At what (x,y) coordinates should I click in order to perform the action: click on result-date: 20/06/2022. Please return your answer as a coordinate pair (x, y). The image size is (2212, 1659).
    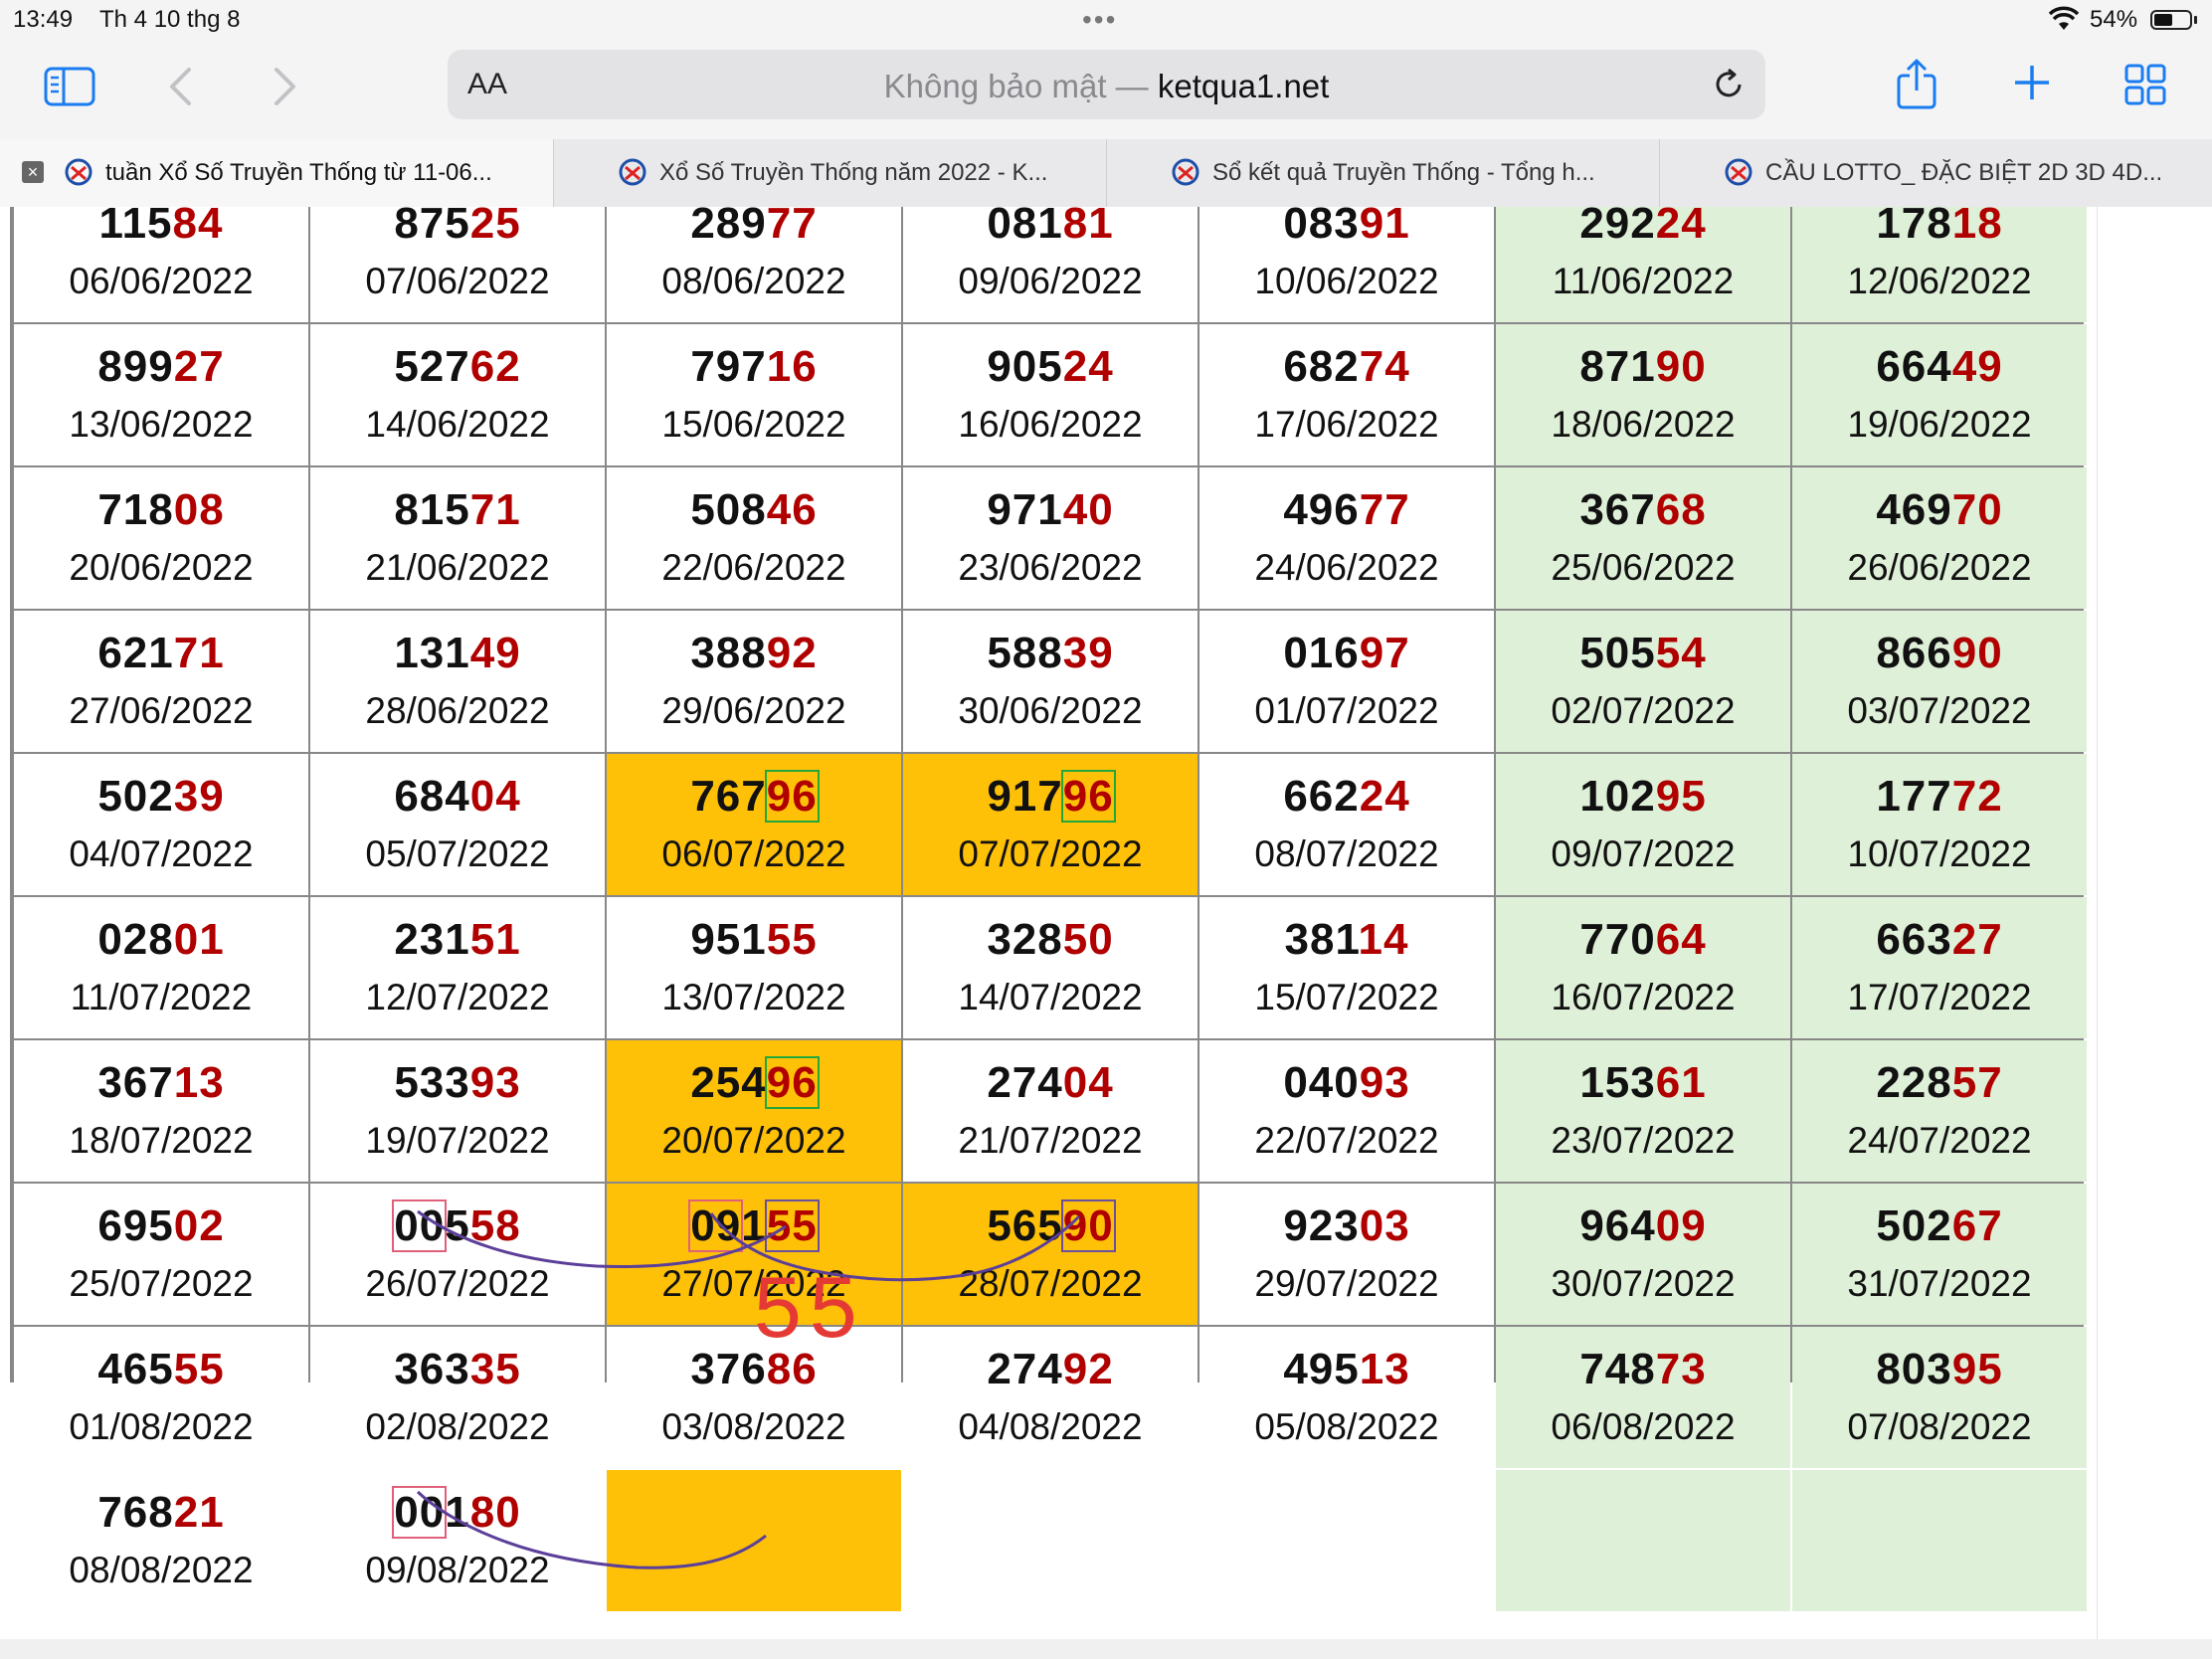
    Looking at the image, I should click on (161, 567).